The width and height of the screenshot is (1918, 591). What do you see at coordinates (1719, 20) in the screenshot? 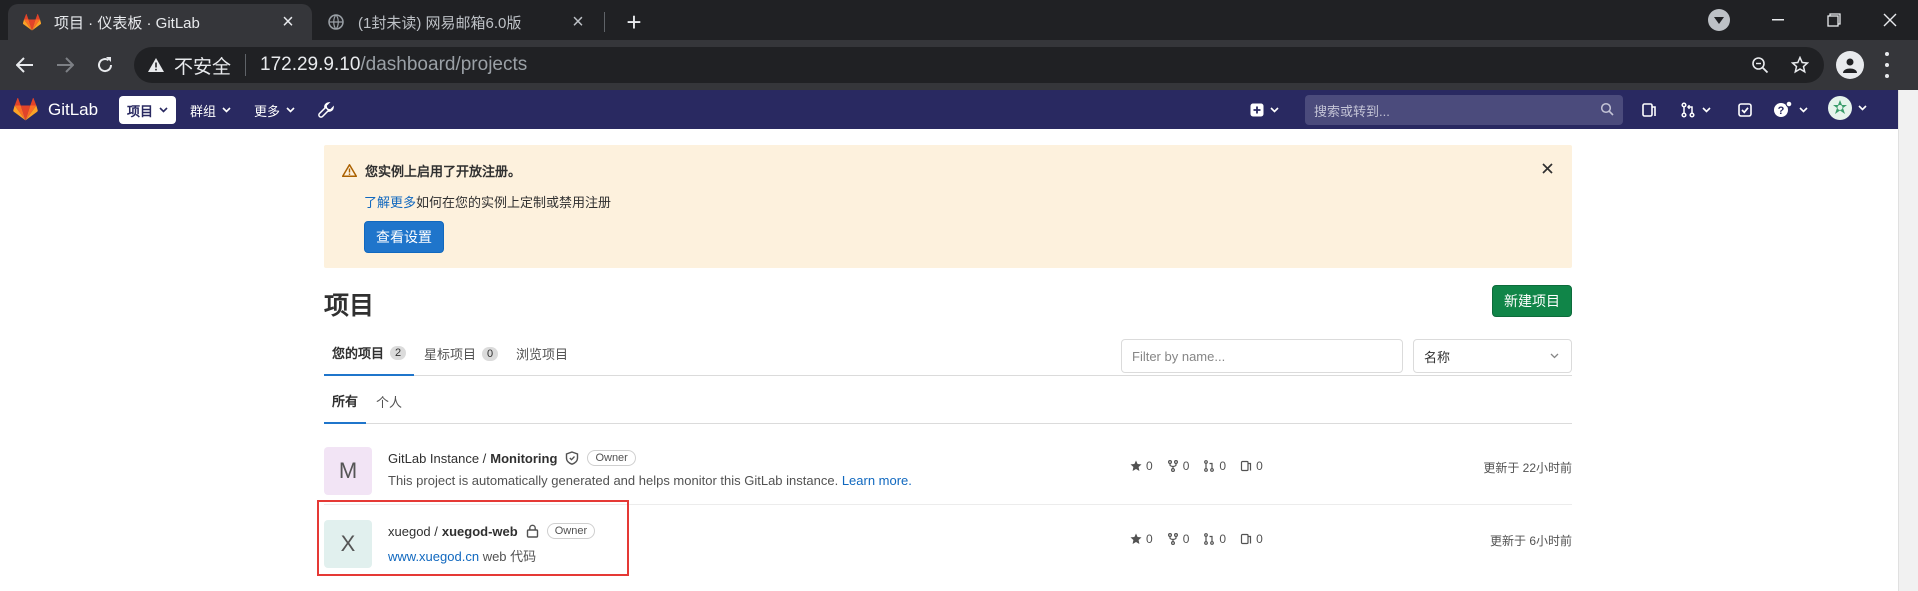
I see `tab-search-icon` at bounding box center [1719, 20].